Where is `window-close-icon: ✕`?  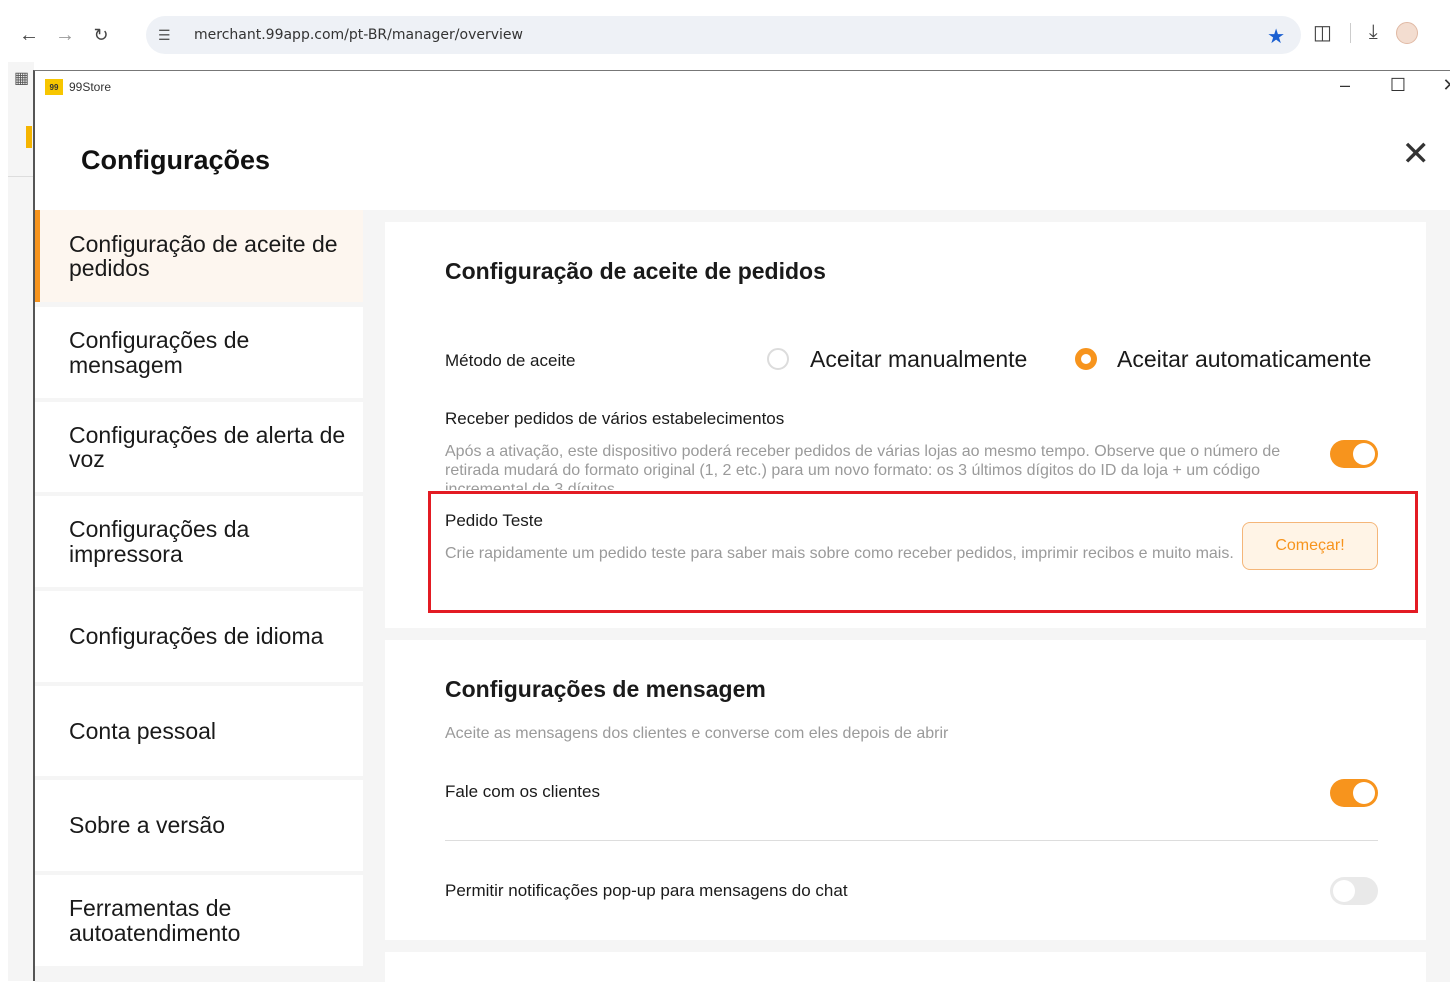 window-close-icon: ✕ is located at coordinates (1442, 85).